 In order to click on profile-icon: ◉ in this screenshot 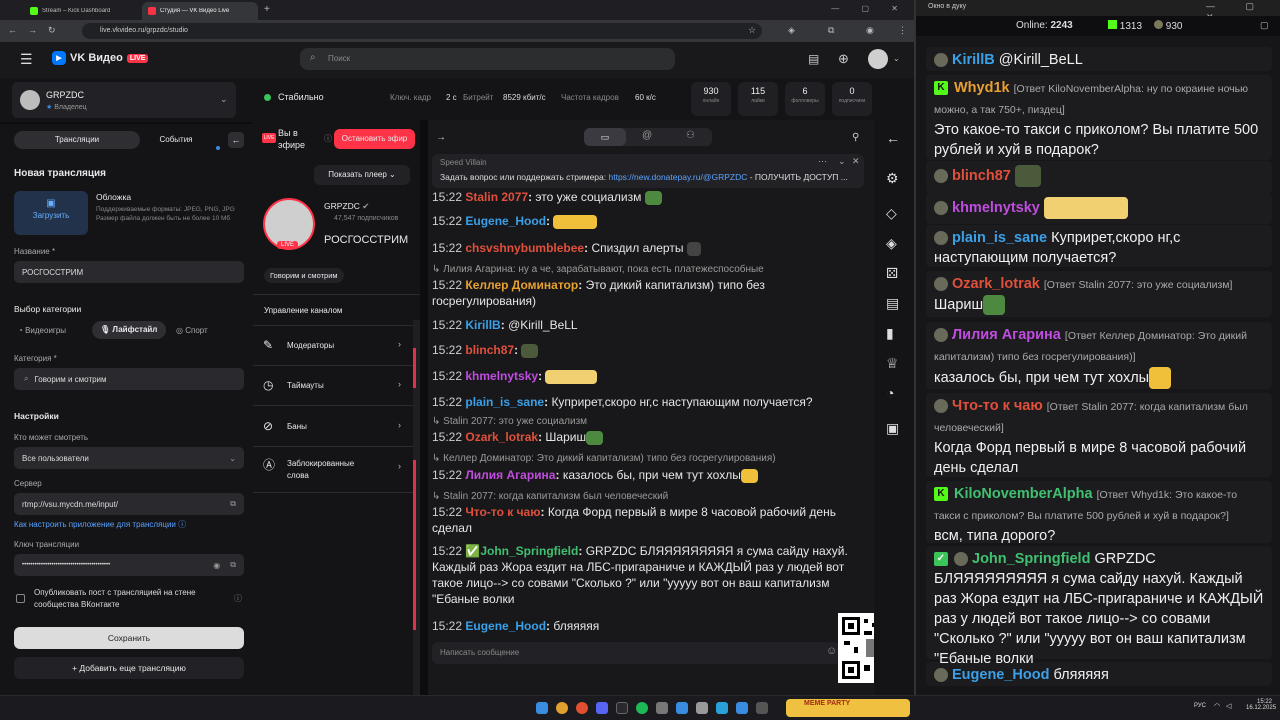, I will do `click(870, 30)`.